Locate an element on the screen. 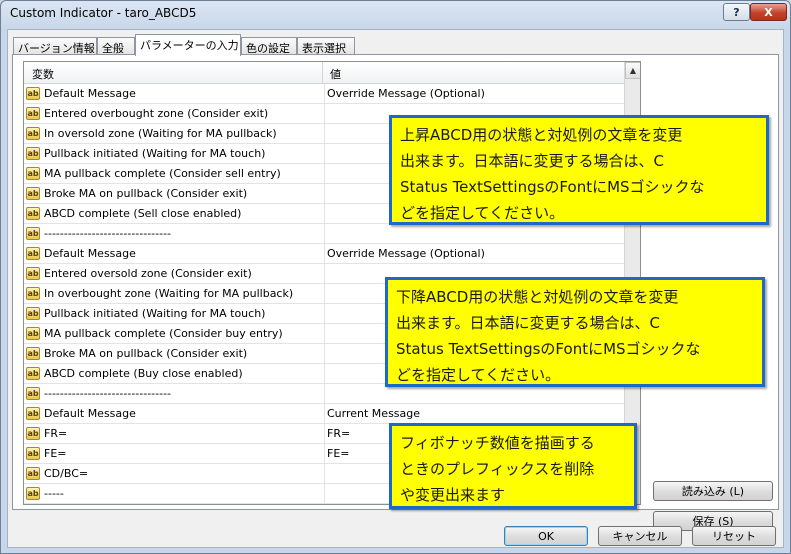 Image resolution: width=791 pixels, height=554 pixels. note-fibonacci-prefix: フィボナッチ数値を描画する ときのプレフィックスを削除 や変更出来ます is located at coordinates (513, 466).